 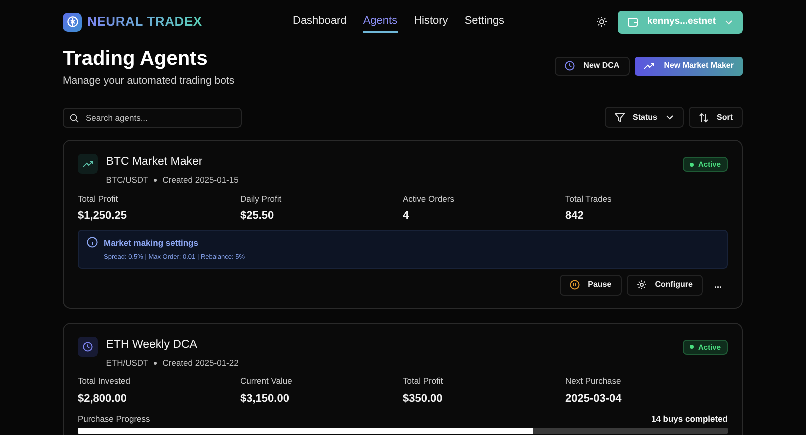 What do you see at coordinates (620, 117) in the screenshot?
I see `filter-icon` at bounding box center [620, 117].